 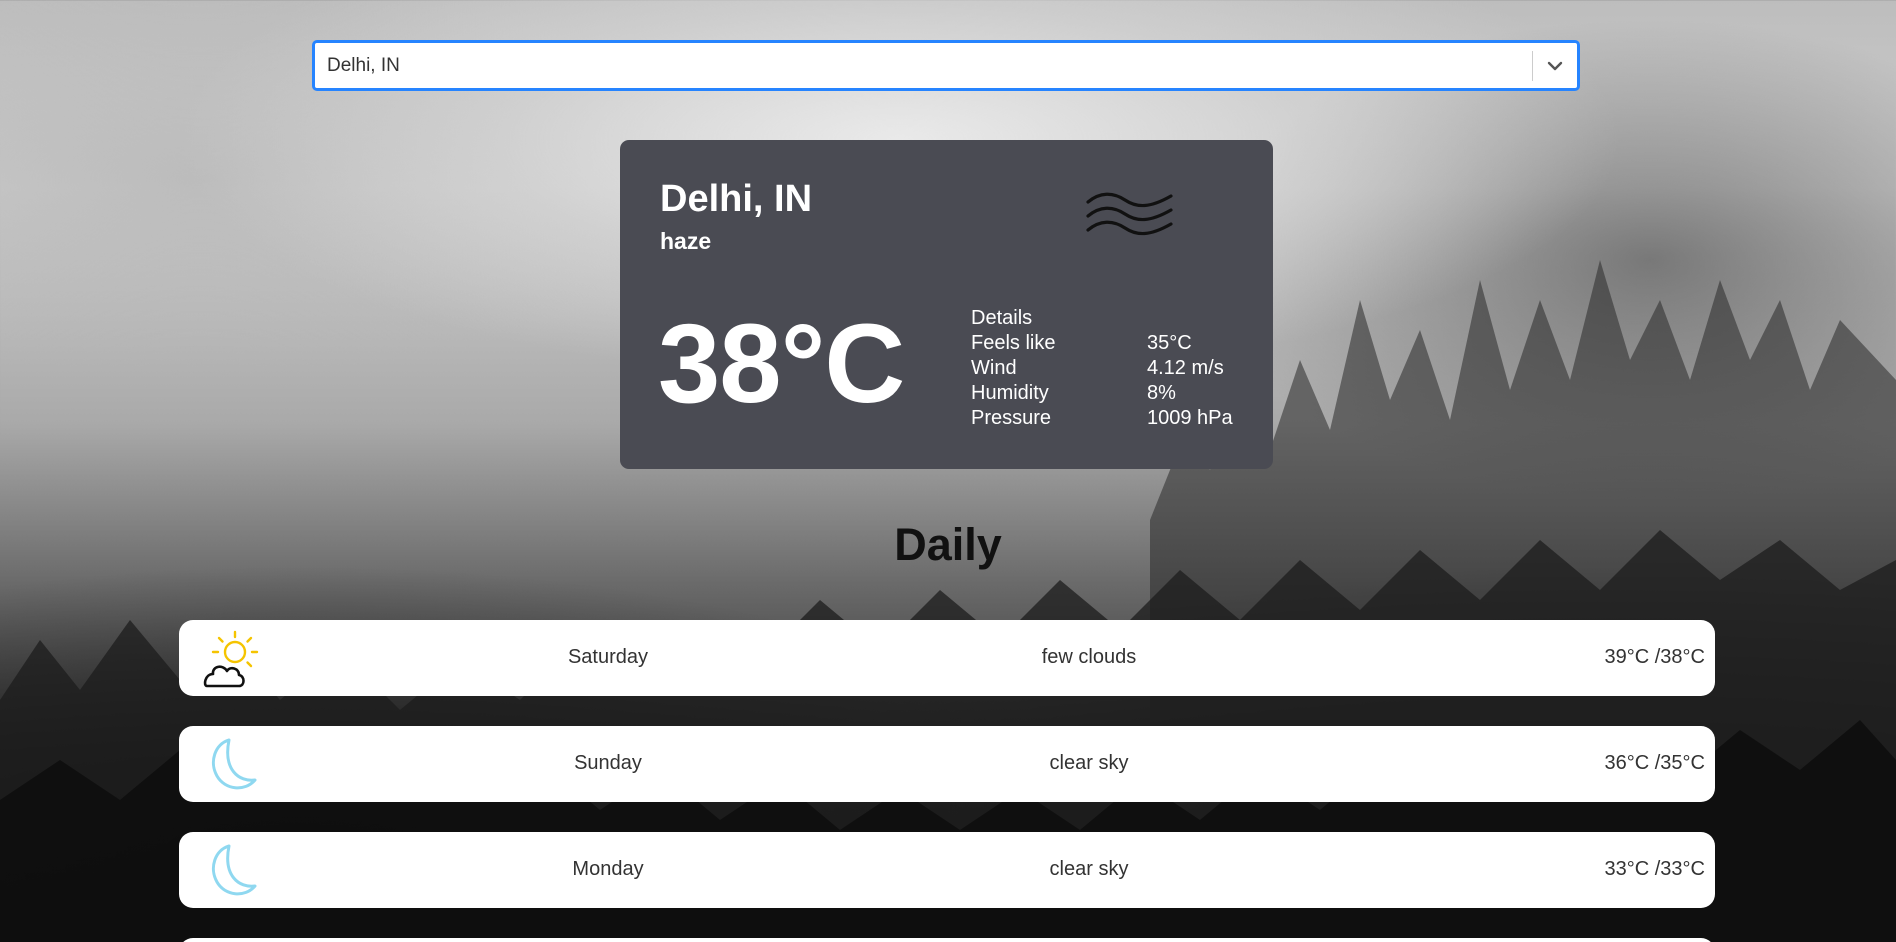 I want to click on detail-value: 4.12 m/s, so click(x=1185, y=368).